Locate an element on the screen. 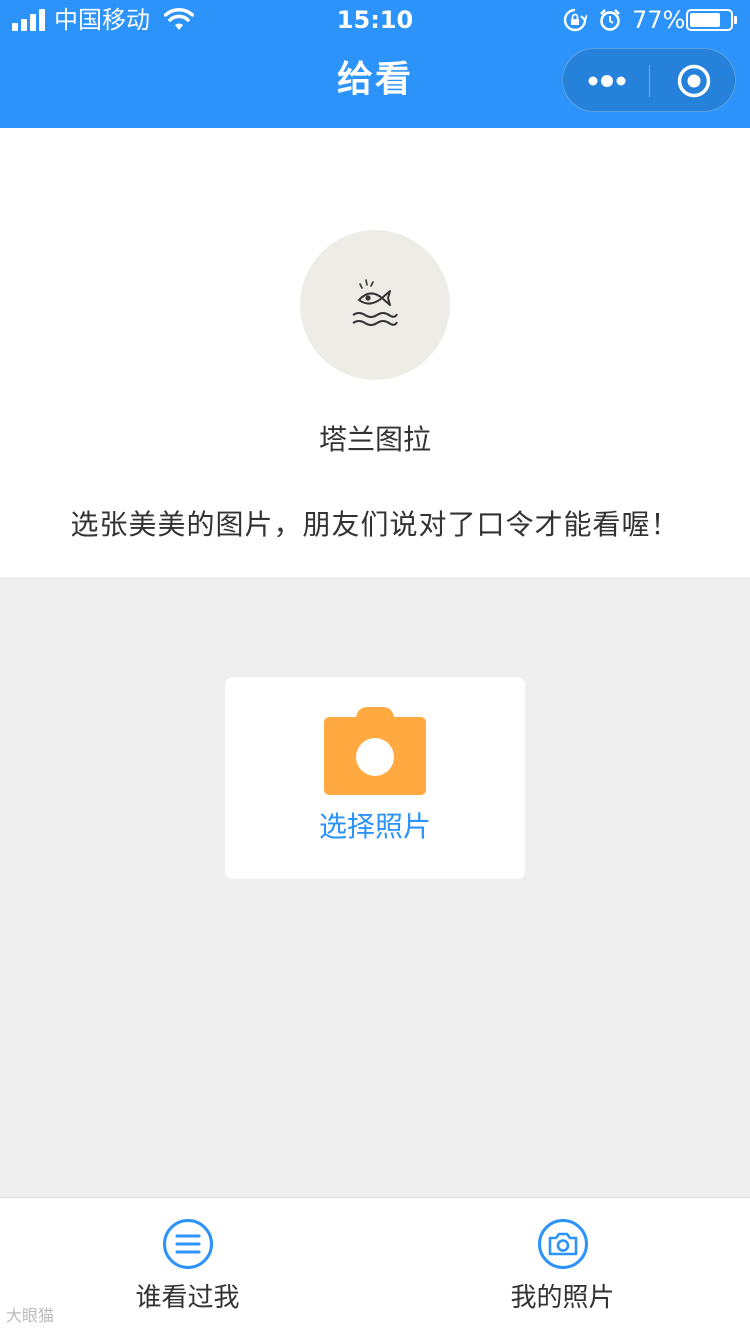 Image resolution: width=750 pixels, height=1334 pixels. status-bar: 中国移动 15:10 77% is located at coordinates (375, 20).